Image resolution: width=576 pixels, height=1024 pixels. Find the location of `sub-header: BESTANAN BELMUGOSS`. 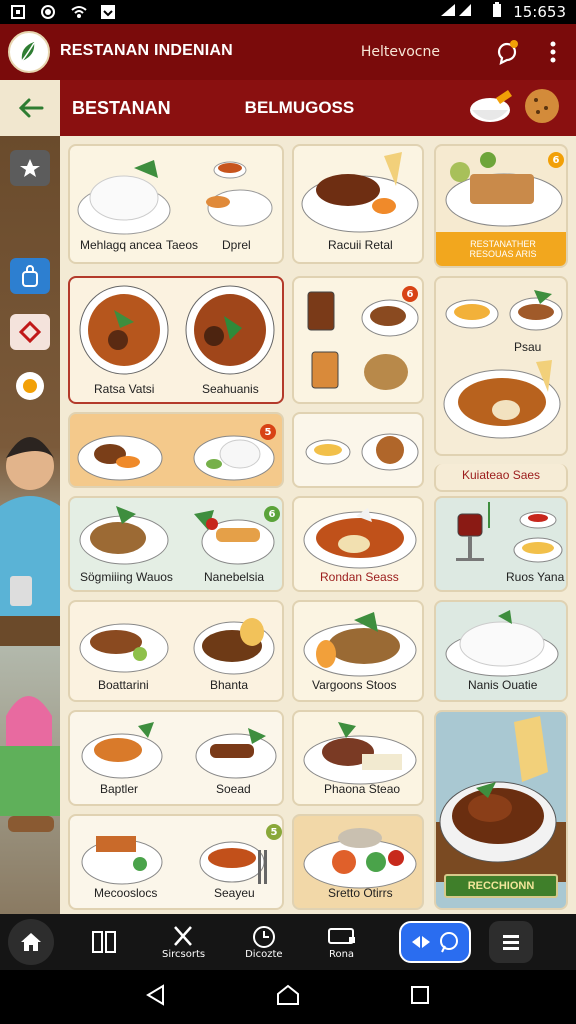

sub-header: BESTANAN BELMUGOSS is located at coordinates (288, 108).